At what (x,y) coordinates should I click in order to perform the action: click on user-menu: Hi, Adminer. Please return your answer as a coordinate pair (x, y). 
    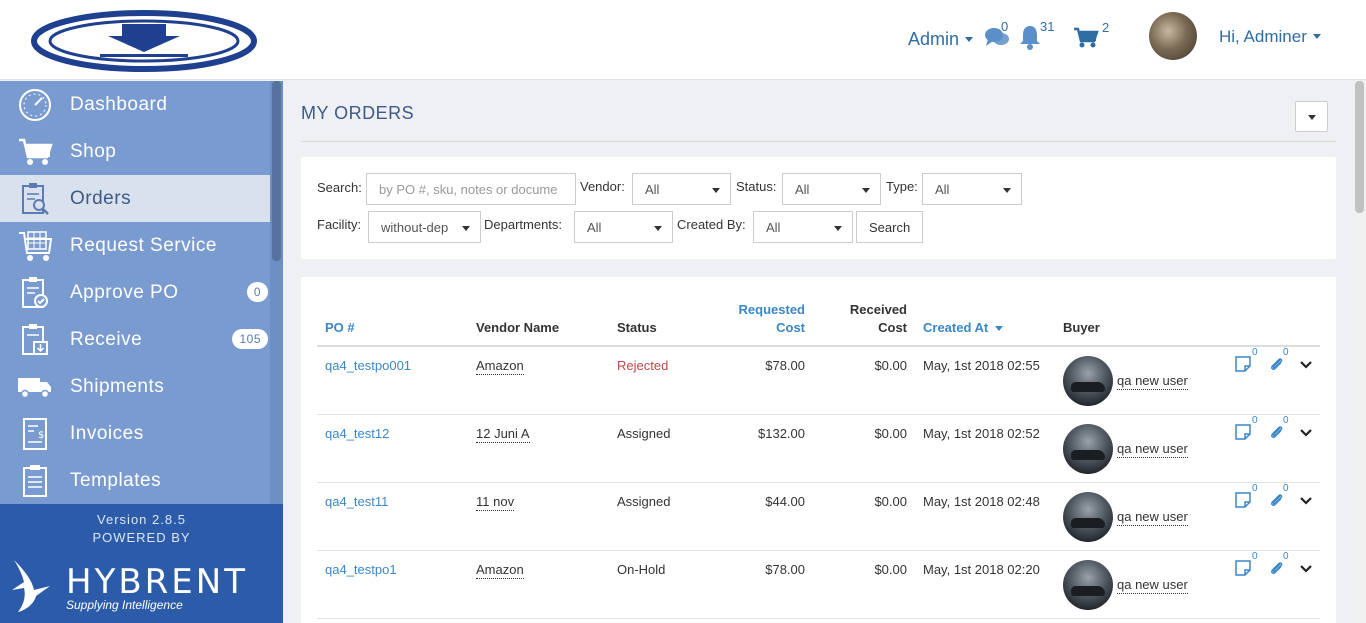
    Looking at the image, I should click on (1270, 37).